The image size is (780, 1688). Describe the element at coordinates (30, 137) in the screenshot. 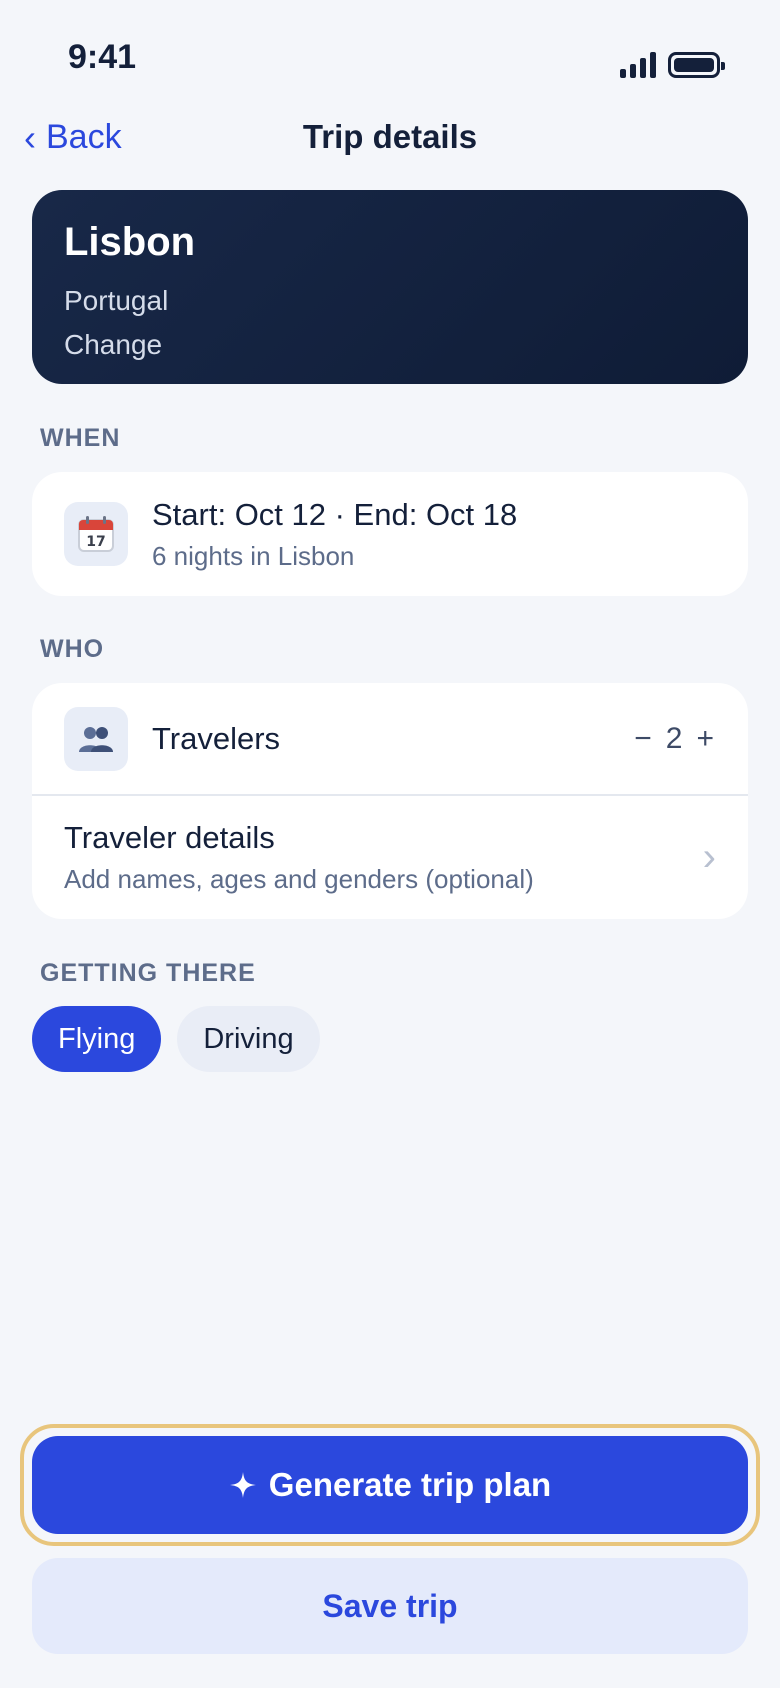

I see `chevron-left-icon: ‹` at that location.